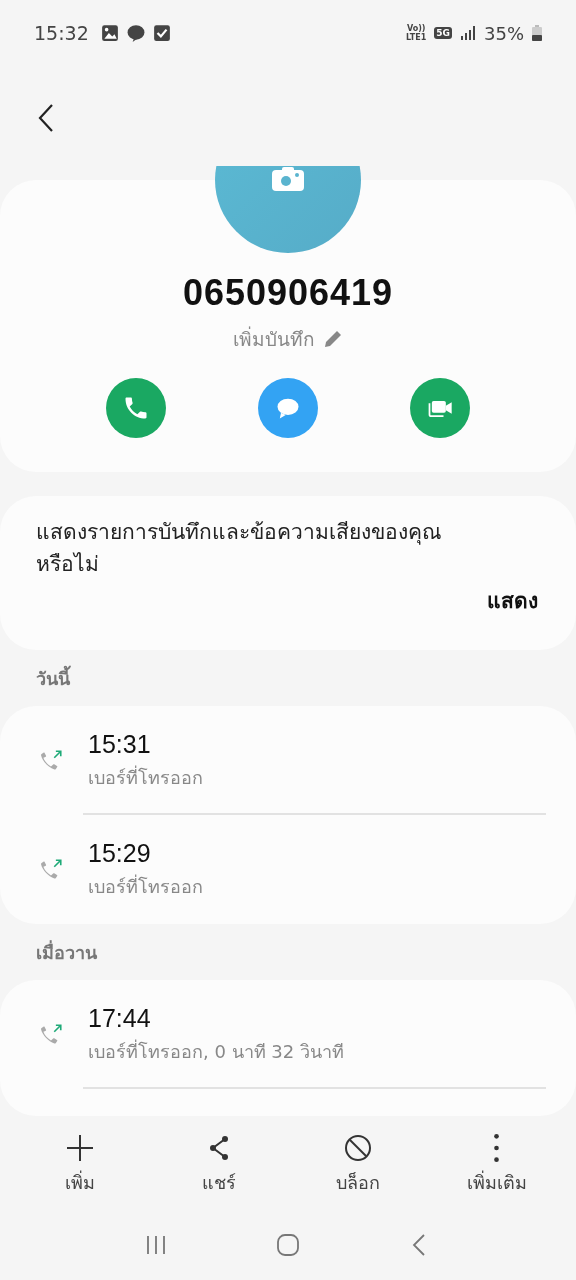  Describe the element at coordinates (440, 408) in the screenshot. I see `video-call-button` at that location.